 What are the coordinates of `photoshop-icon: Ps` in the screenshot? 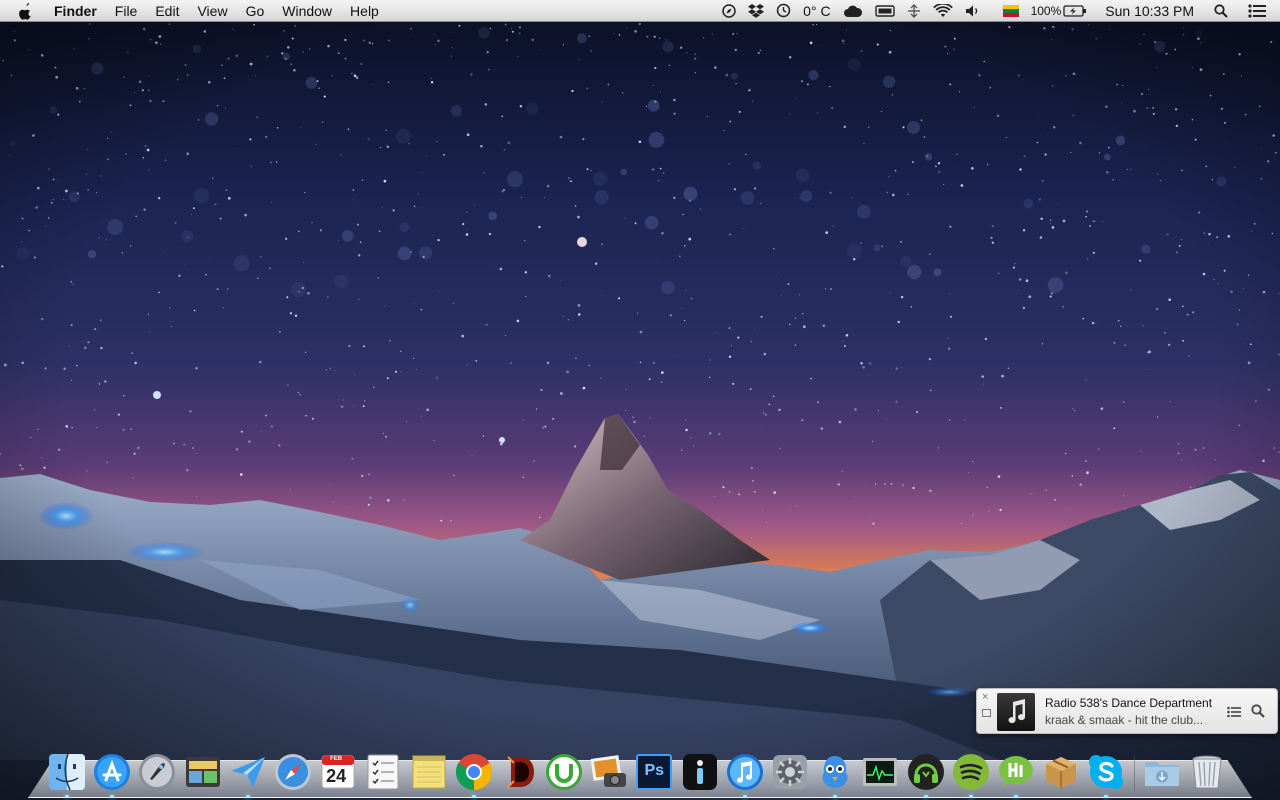 It's located at (654, 772).